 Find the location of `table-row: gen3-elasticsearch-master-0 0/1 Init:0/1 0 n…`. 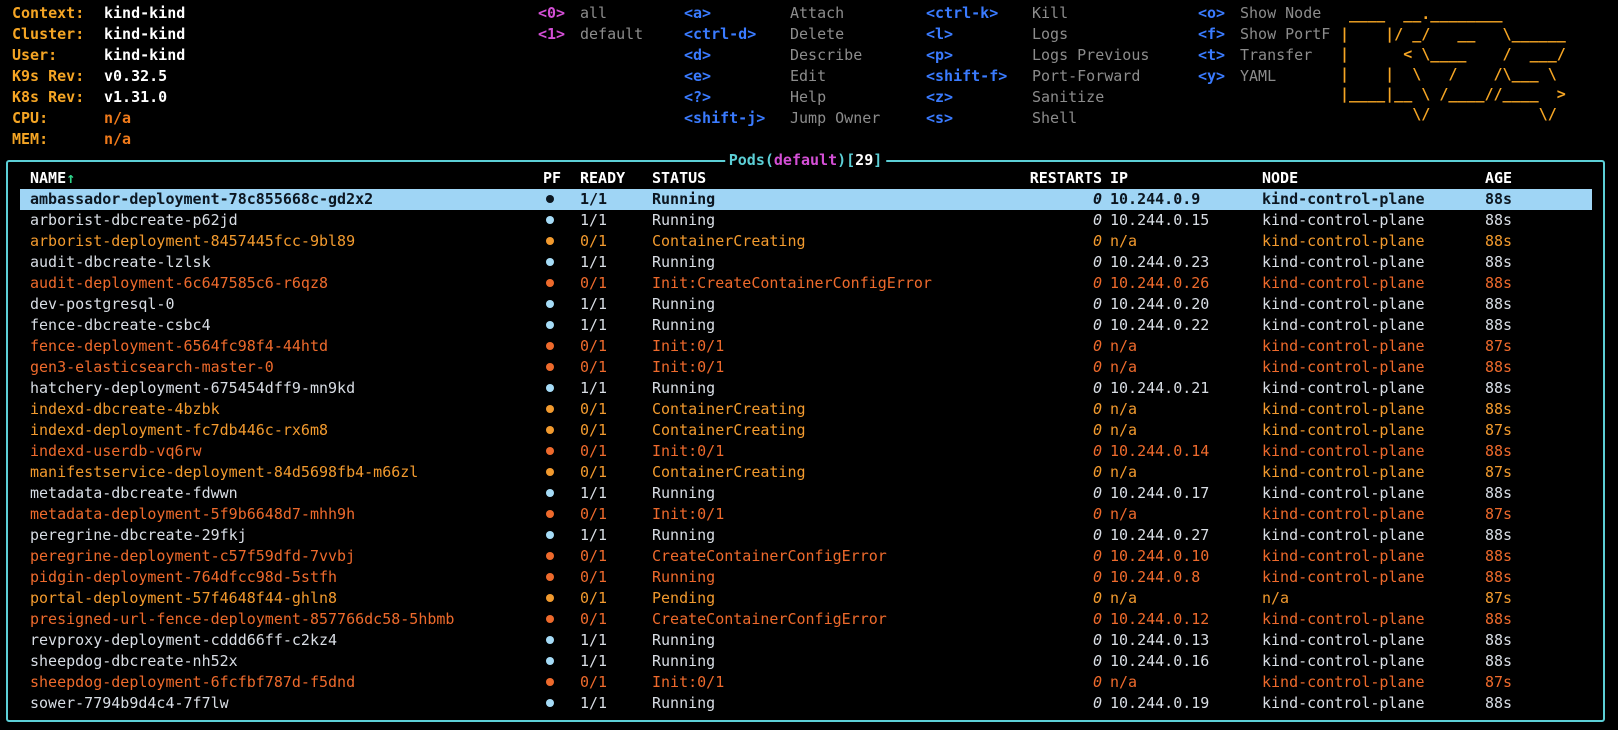

table-row: gen3-elasticsearch-master-0 0/1 Init:0/1 0 n… is located at coordinates (806, 367).